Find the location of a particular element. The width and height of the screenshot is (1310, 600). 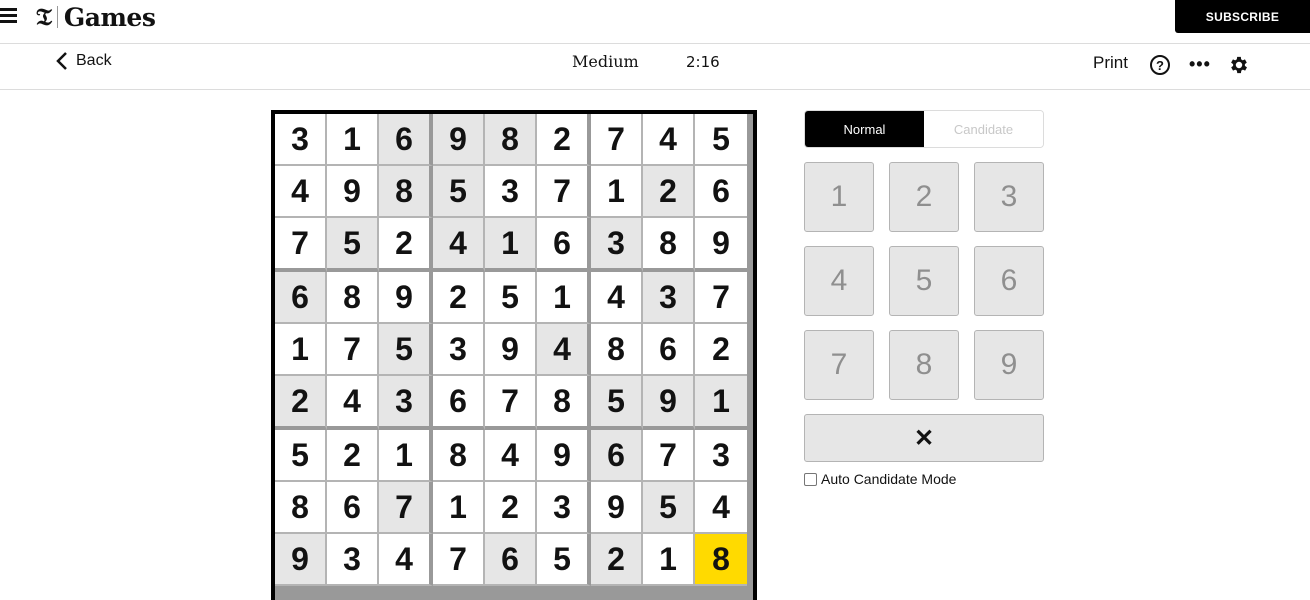

cell-r1-c1: 3 is located at coordinates (301, 140).